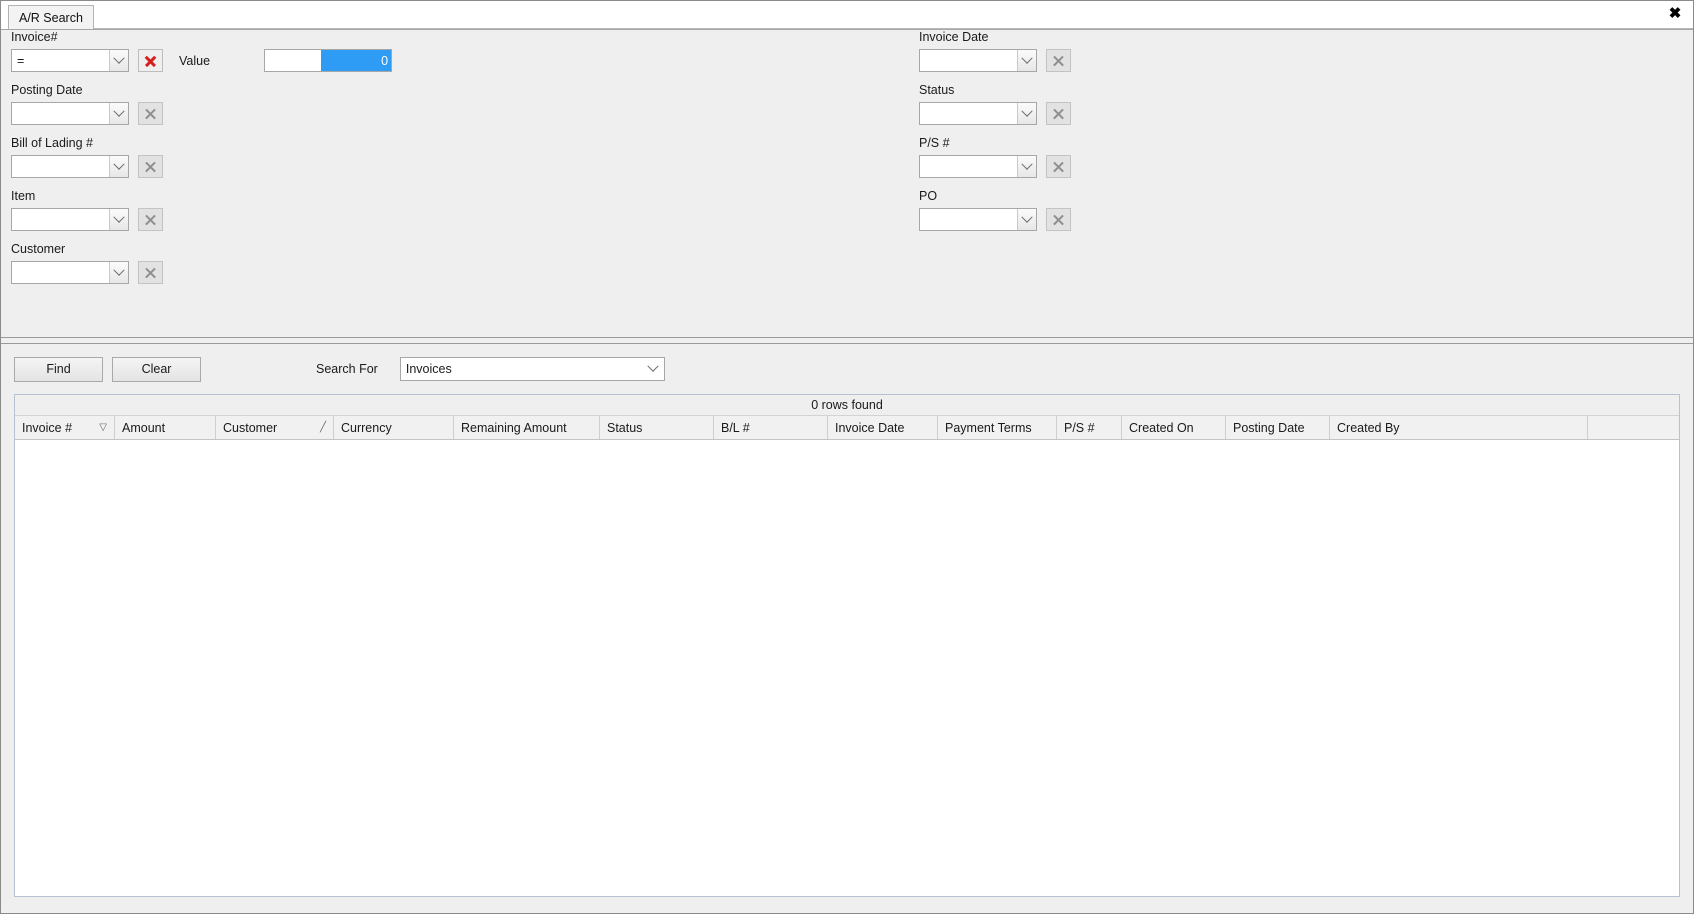 The image size is (1694, 914). I want to click on field-label: Item, so click(23, 196).